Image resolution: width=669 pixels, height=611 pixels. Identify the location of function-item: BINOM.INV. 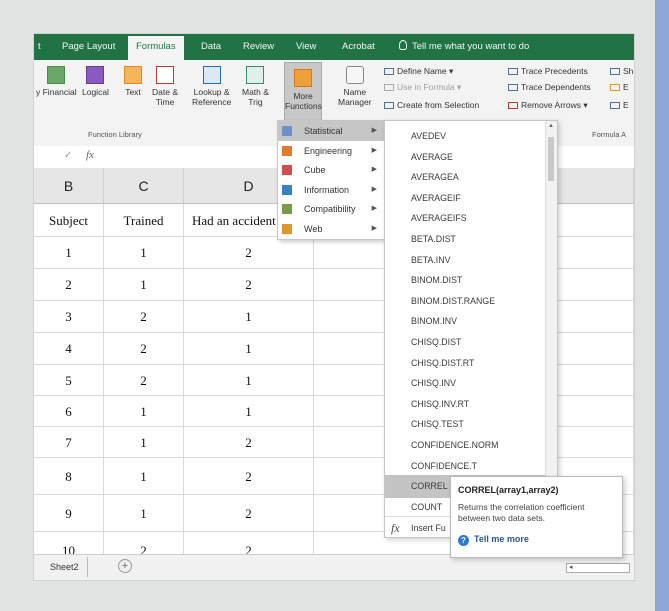
(465, 321).